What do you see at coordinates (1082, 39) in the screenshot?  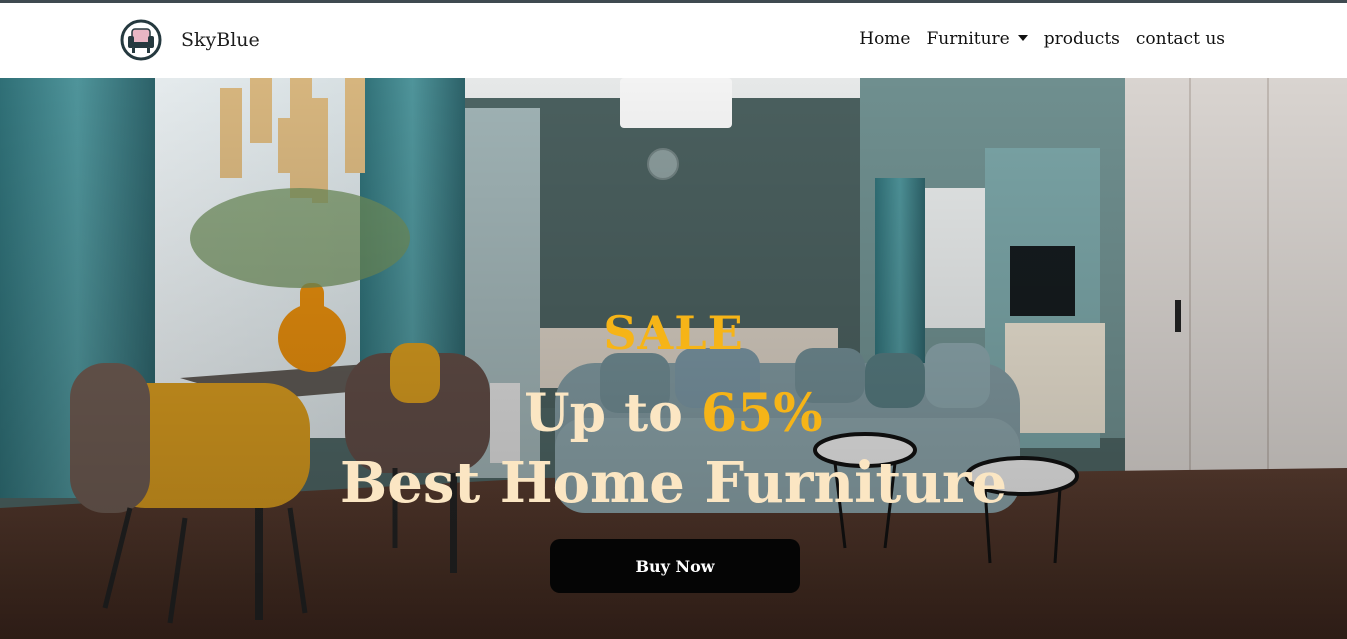 I see `nav-products: products` at bounding box center [1082, 39].